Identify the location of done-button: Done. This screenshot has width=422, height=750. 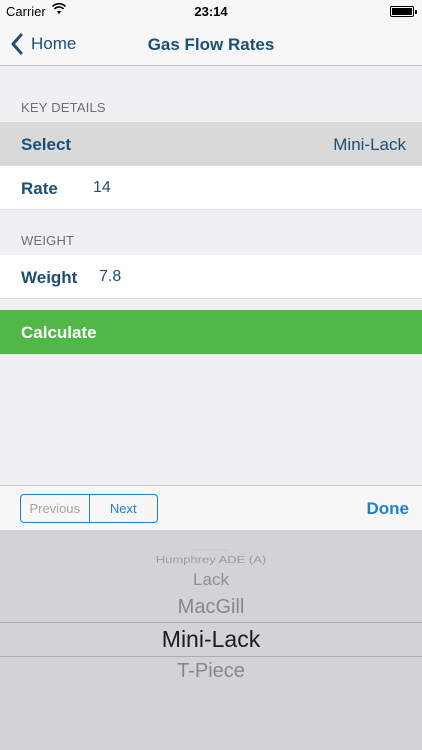
(388, 509).